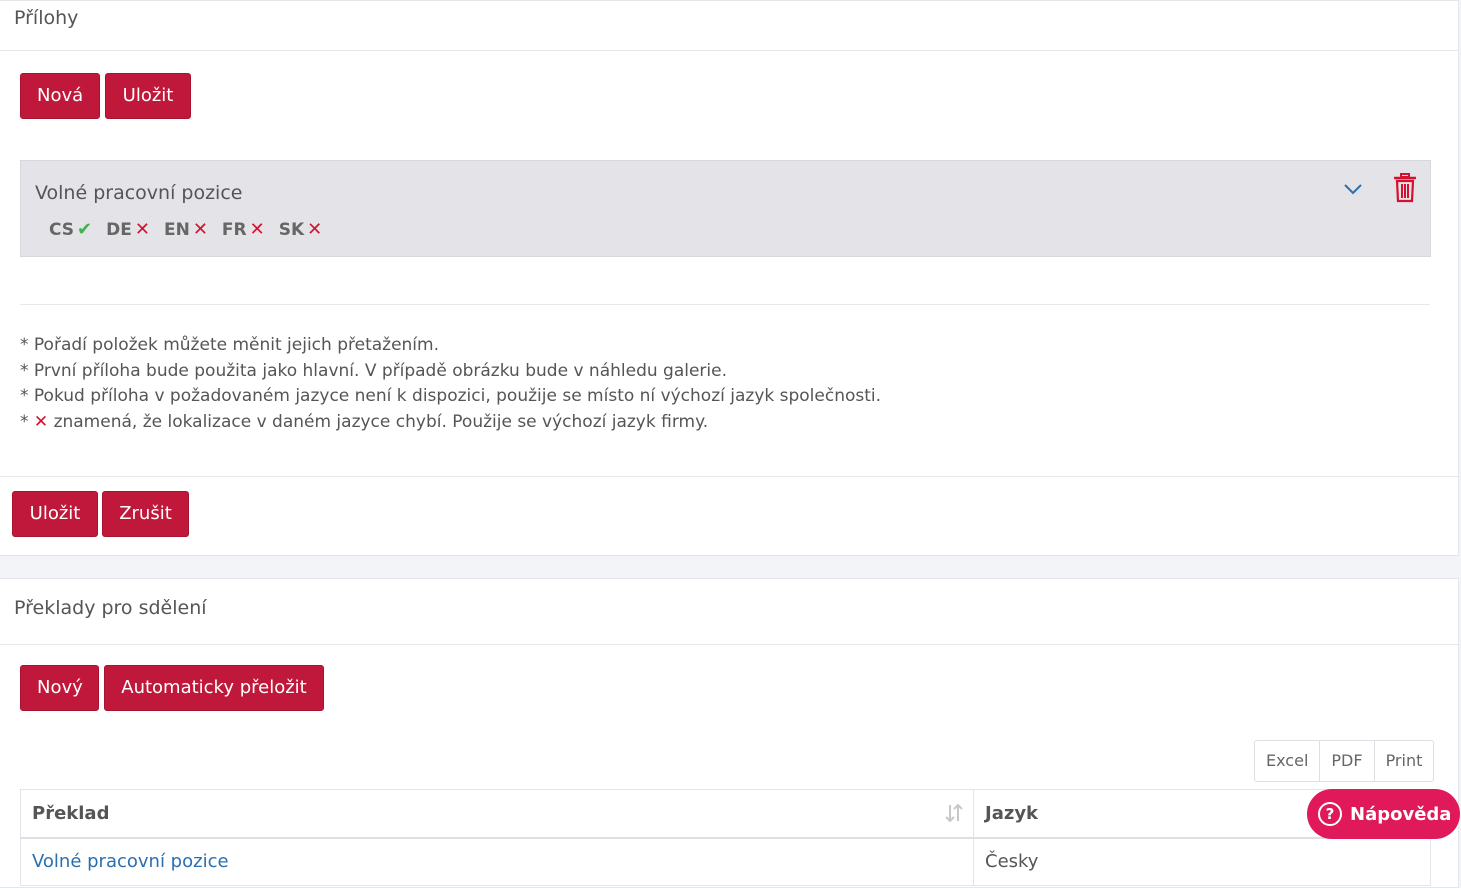 The width and height of the screenshot is (1461, 888). Describe the element at coordinates (24, 421) in the screenshot. I see `note-star: *` at that location.